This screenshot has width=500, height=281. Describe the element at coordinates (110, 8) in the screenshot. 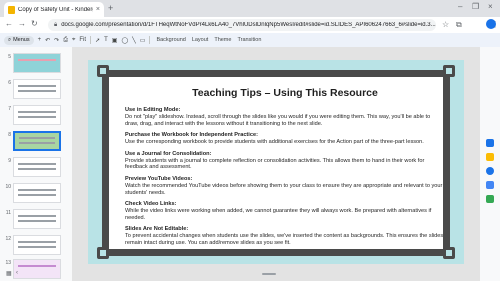

I see `new-tab-button: +` at that location.